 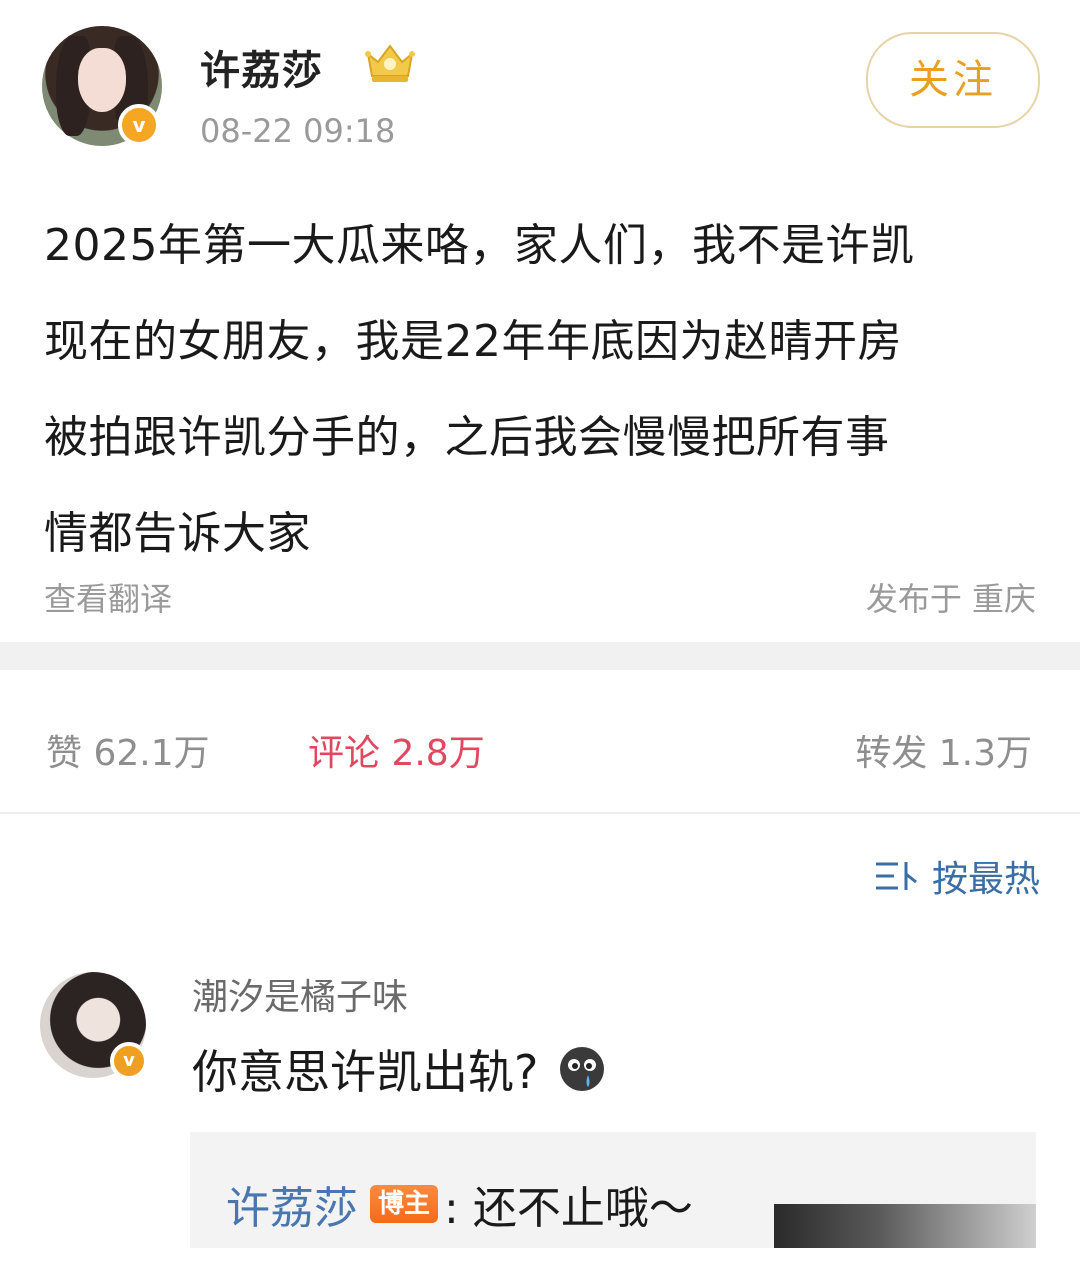 I want to click on commenter-name: 潮汐是橘子味, so click(x=300, y=994).